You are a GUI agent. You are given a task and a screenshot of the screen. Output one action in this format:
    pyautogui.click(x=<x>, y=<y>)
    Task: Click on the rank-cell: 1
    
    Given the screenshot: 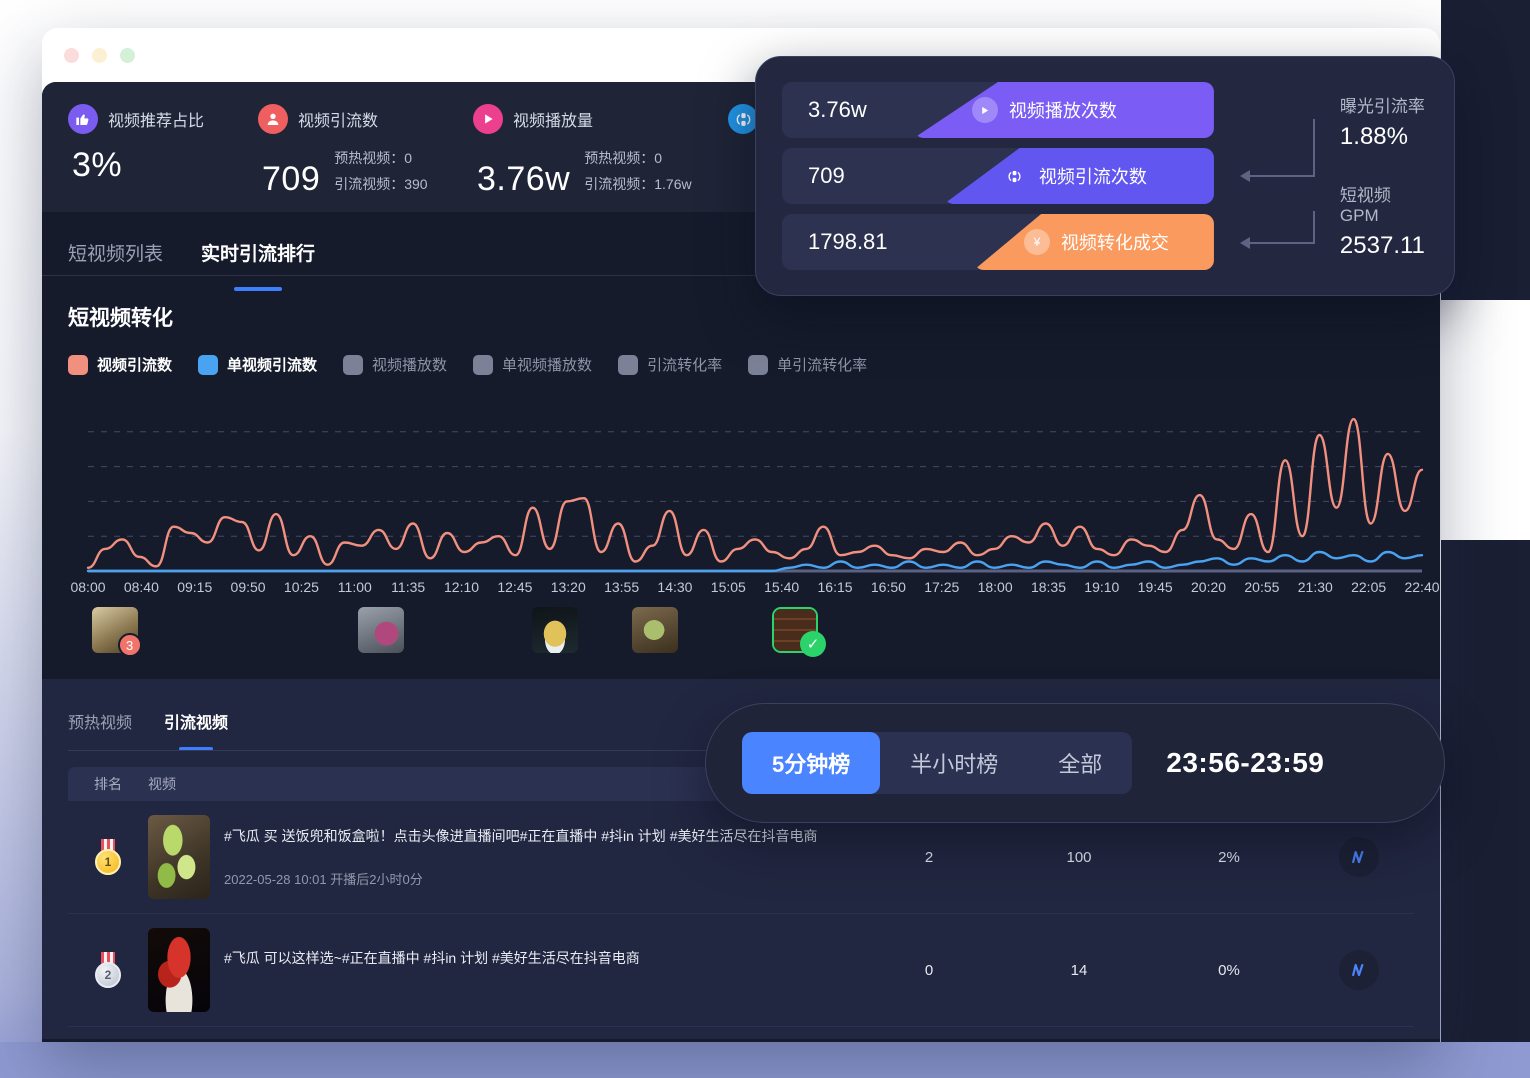 What is the action you would take?
    pyautogui.click(x=108, y=857)
    